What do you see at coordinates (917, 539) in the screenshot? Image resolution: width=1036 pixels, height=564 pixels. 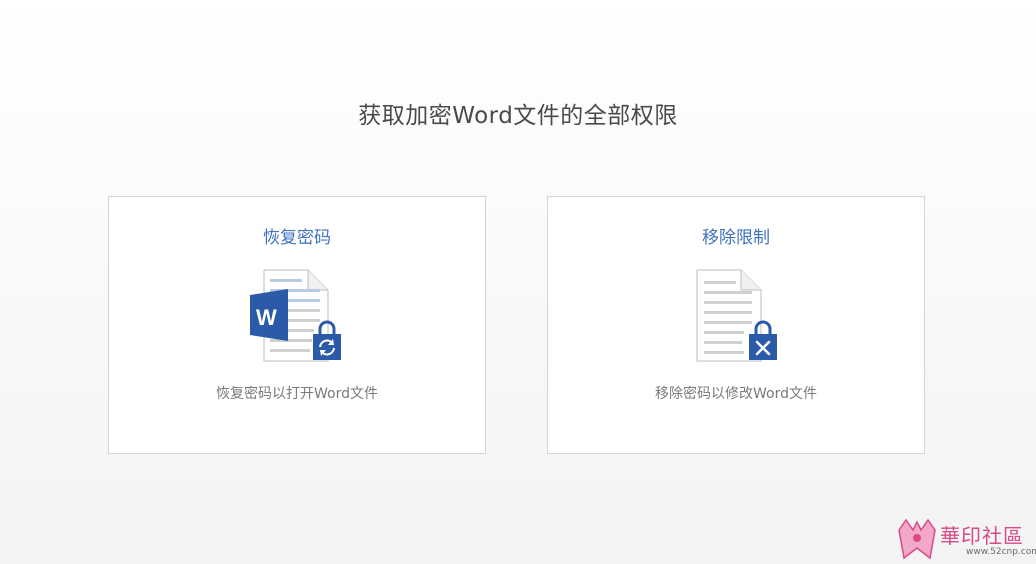 I see `watermark-logo-icon` at bounding box center [917, 539].